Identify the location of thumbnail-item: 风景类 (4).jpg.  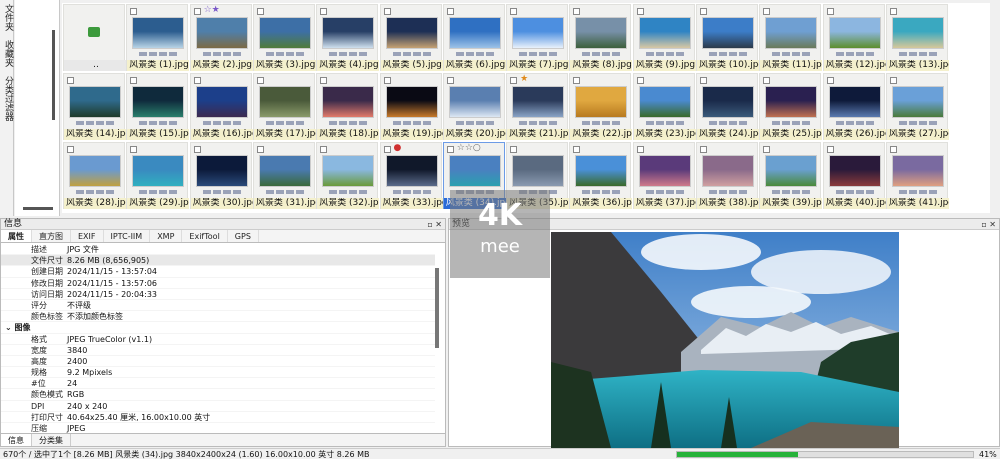
(348, 37).